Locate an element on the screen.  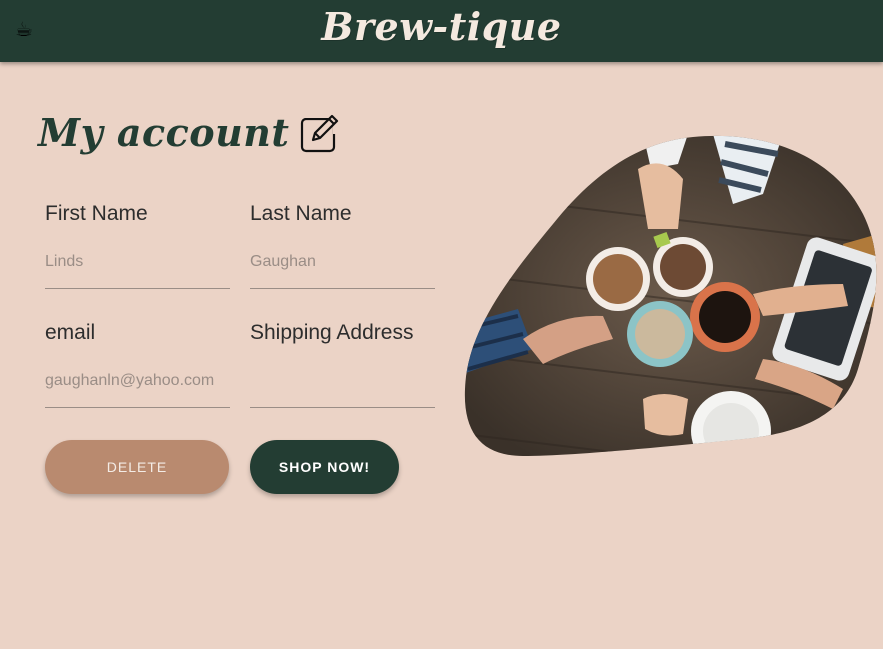
page-title-row: My account is located at coordinates (190, 132).